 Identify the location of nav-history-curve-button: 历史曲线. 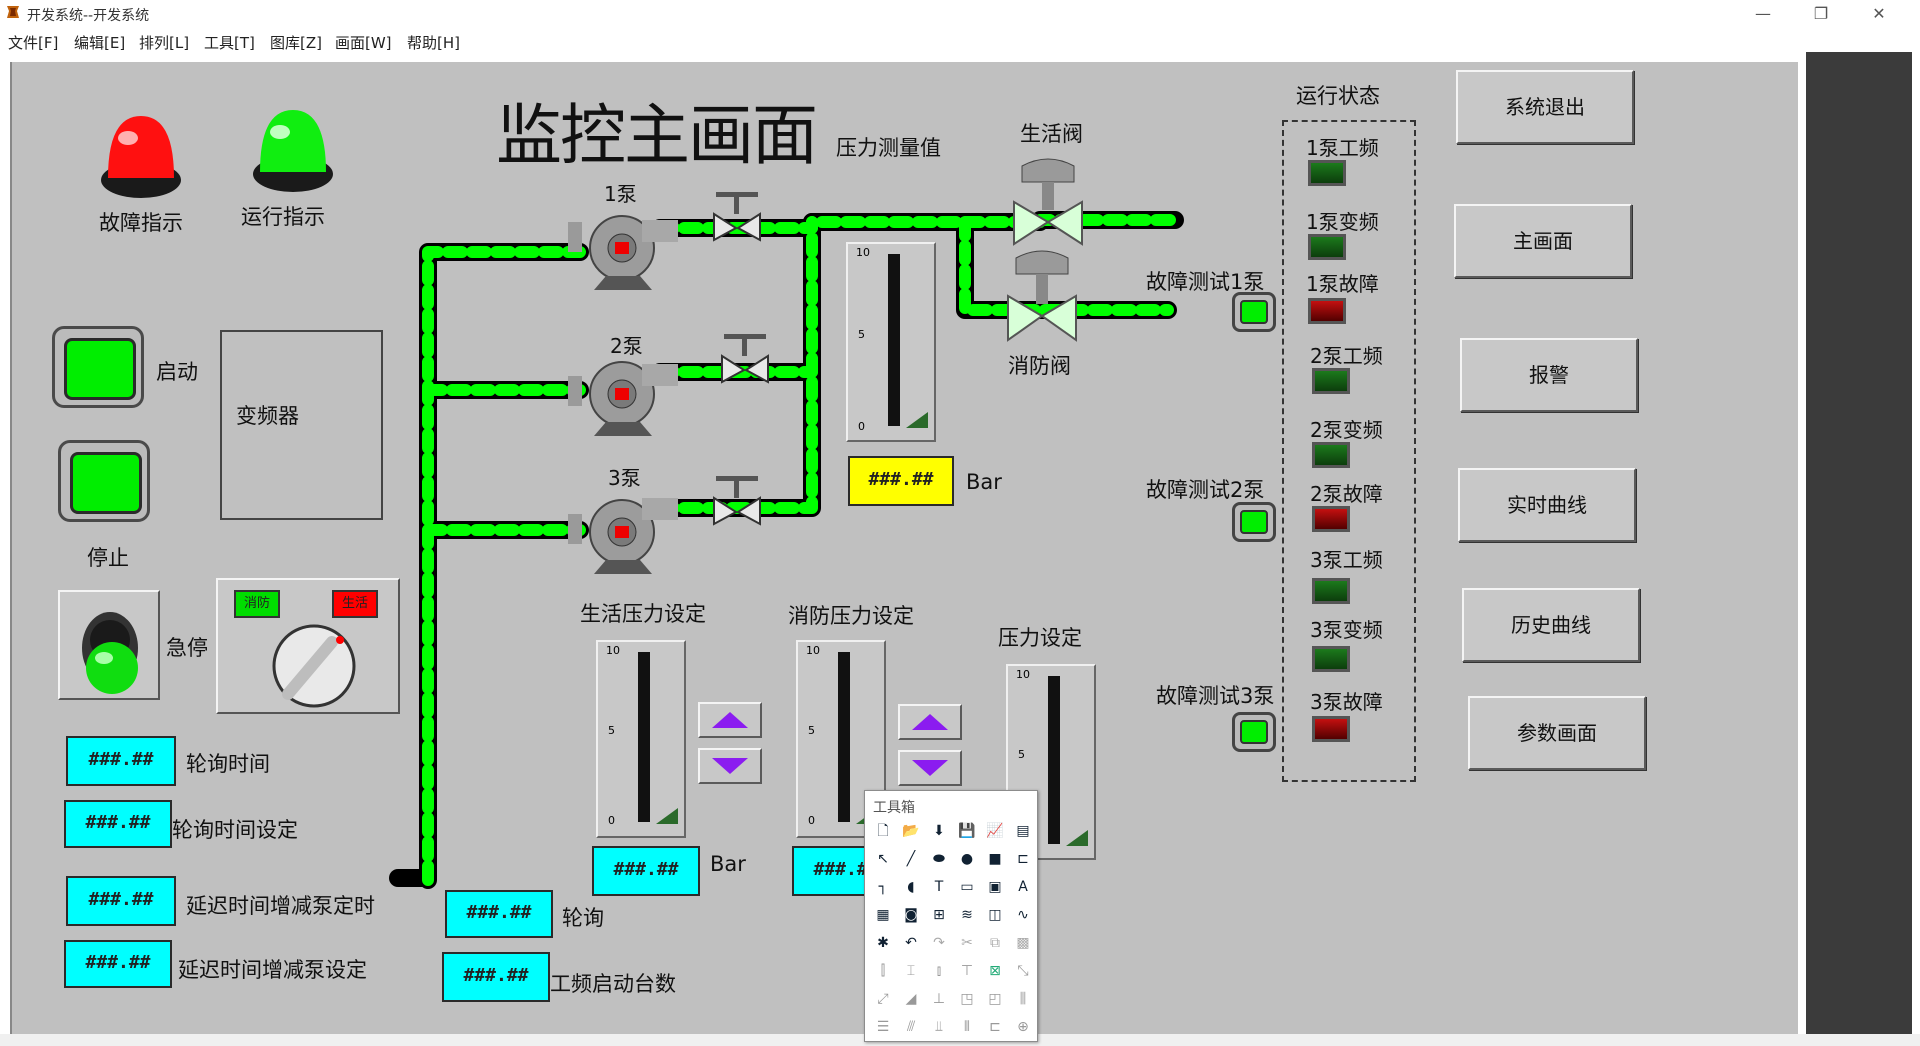
(1551, 625).